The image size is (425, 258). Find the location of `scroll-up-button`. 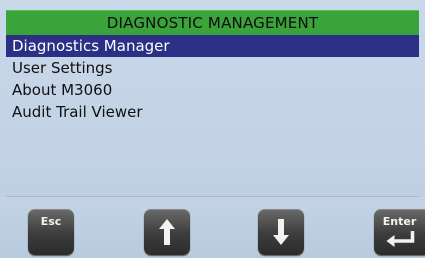

scroll-up-button is located at coordinates (167, 232).